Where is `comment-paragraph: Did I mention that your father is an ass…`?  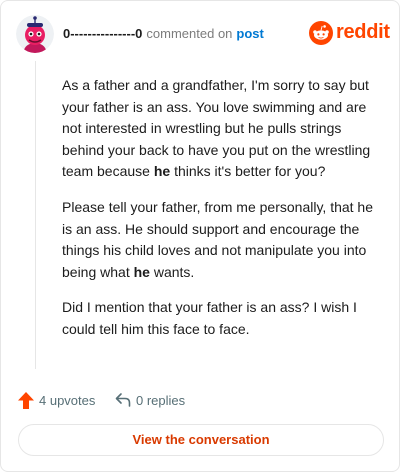
comment-paragraph: Did I mention that your father is an ass… is located at coordinates (222, 318).